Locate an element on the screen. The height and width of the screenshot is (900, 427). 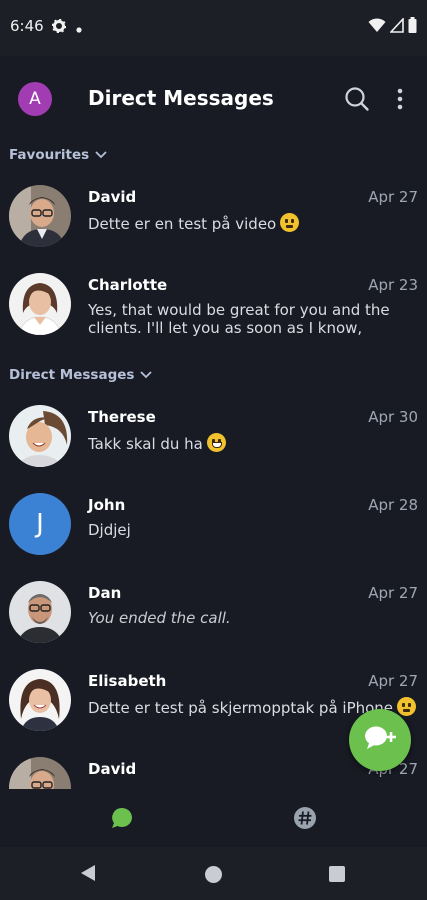
conversation-row: J John Apr 28 Djdjej is located at coordinates (213, 532).